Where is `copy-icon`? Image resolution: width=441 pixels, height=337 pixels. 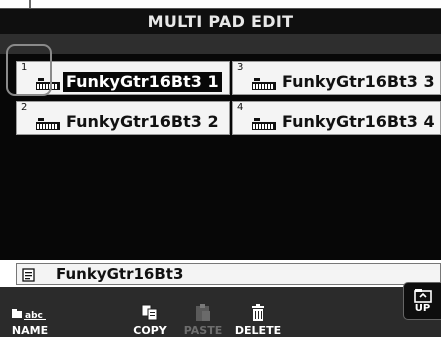 copy-icon is located at coordinates (149, 312).